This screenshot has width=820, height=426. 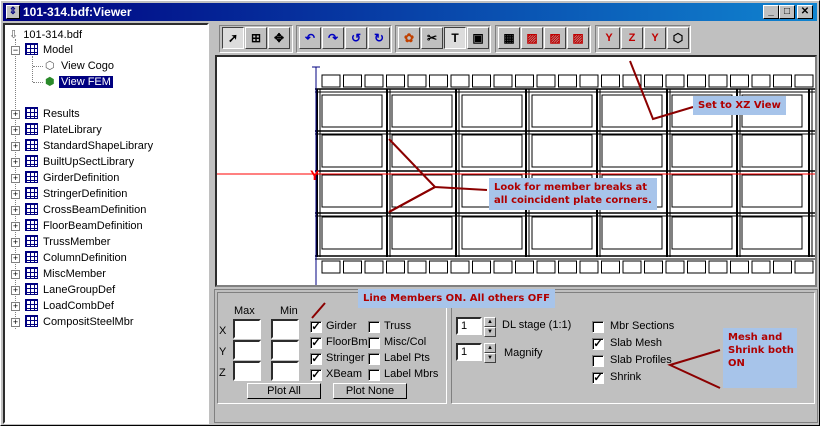 What do you see at coordinates (64, 130) in the screenshot?
I see `tree-item: PlateLibrary` at bounding box center [64, 130].